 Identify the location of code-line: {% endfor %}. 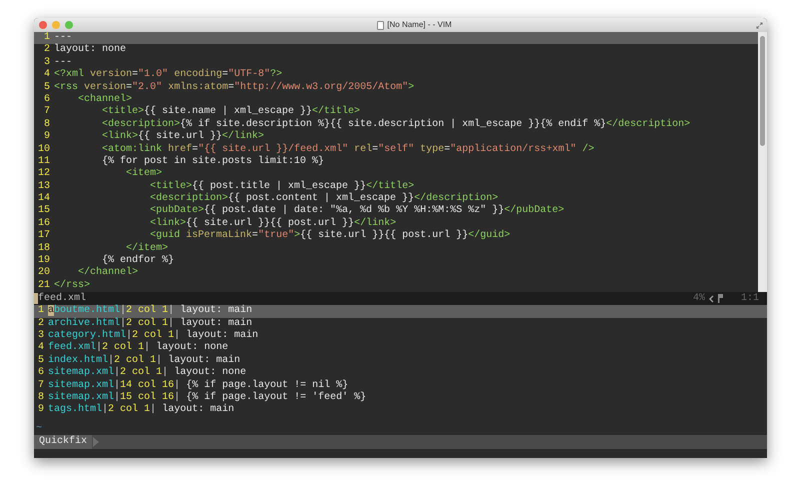
(137, 260).